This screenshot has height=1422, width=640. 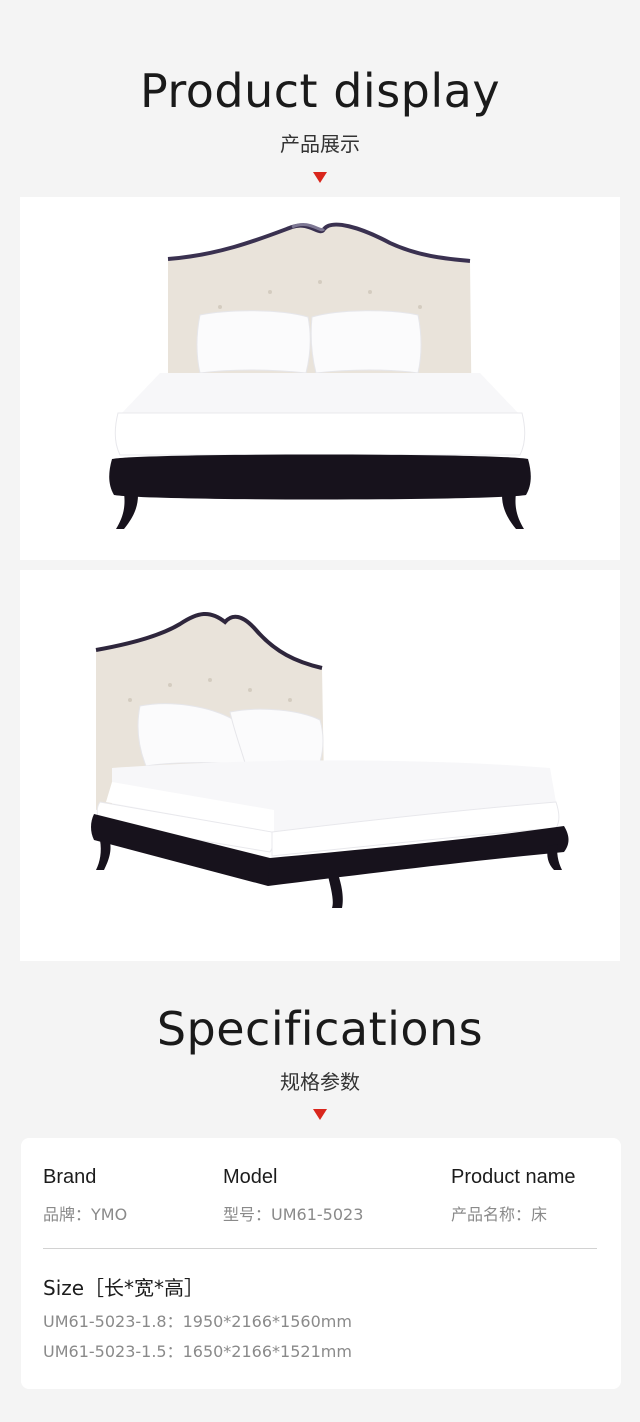 What do you see at coordinates (197, 1351) in the screenshot?
I see `size-row: UM61-5023-1.5：1650*2166*1521mm` at bounding box center [197, 1351].